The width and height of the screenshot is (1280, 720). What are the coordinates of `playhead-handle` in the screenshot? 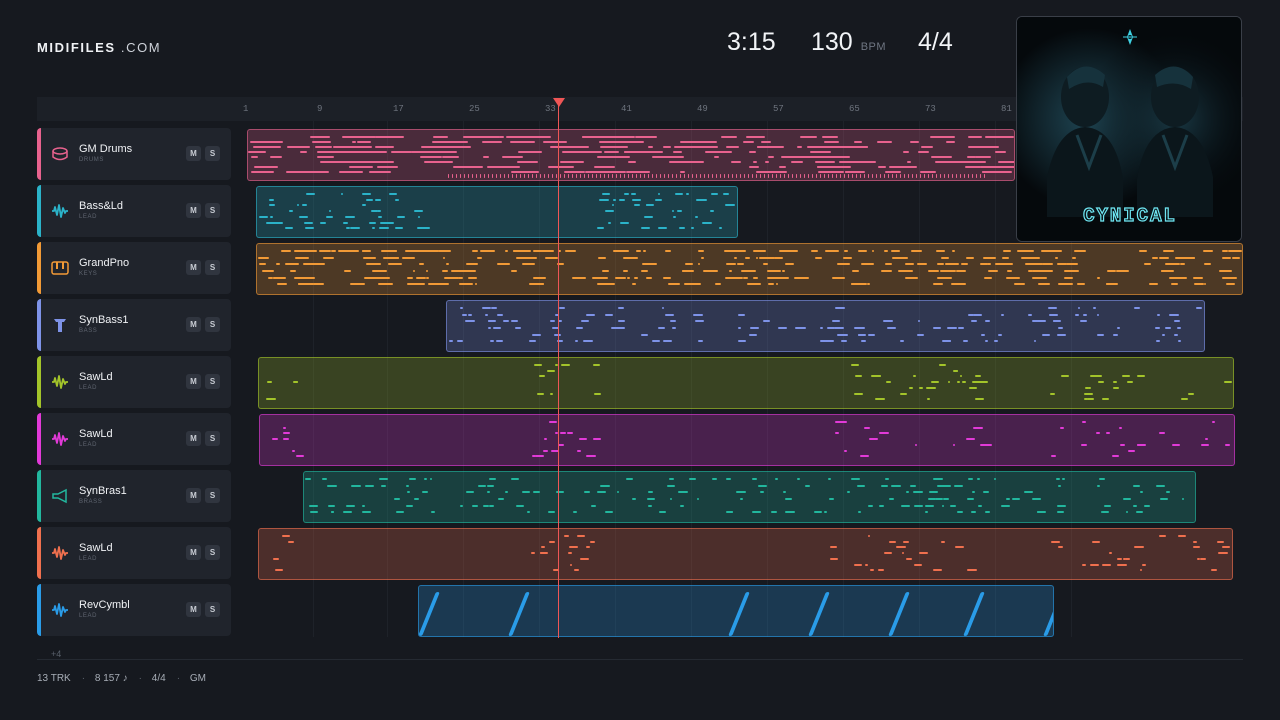 It's located at (559, 102).